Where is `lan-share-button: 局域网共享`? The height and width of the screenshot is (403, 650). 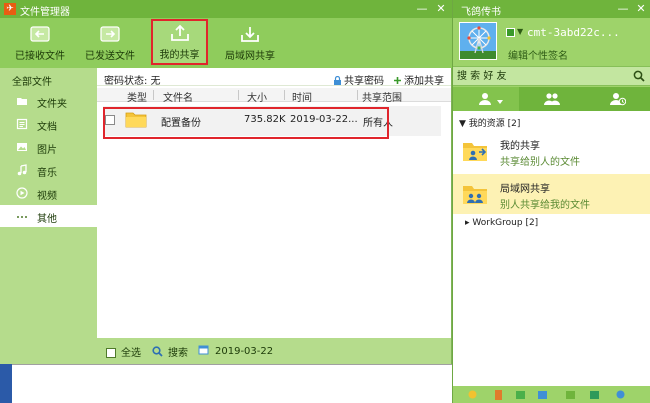 lan-share-button: 局域网共享 is located at coordinates (250, 44).